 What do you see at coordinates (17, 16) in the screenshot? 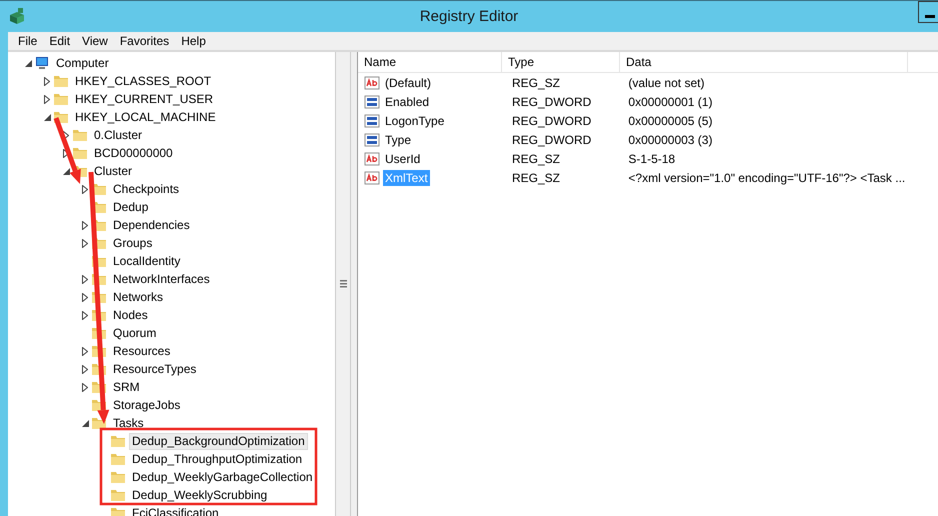
I see `app-icon` at bounding box center [17, 16].